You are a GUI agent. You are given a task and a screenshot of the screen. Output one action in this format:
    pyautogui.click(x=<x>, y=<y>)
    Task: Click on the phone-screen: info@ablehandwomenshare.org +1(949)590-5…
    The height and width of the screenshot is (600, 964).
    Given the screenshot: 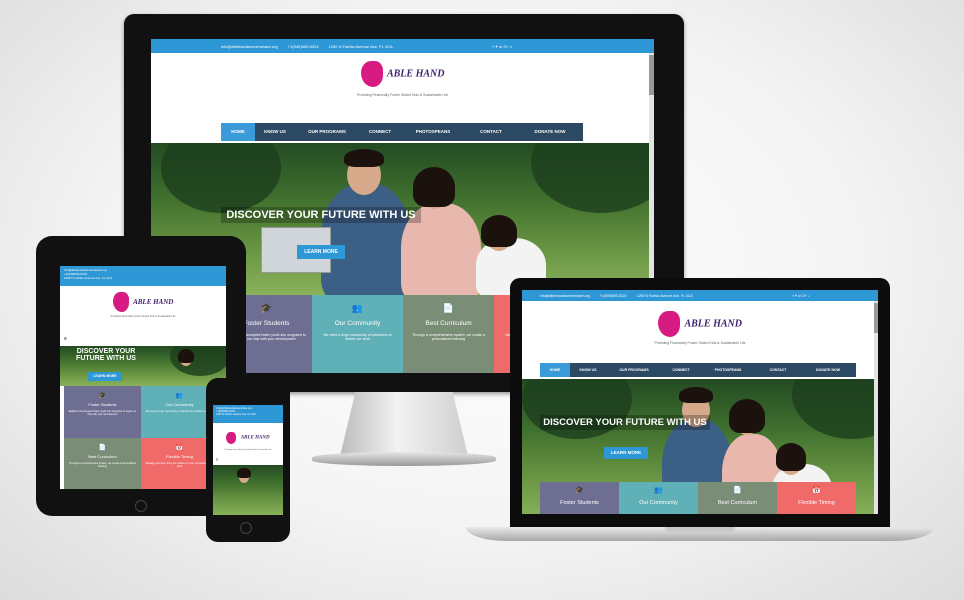 What is the action you would take?
    pyautogui.click(x=248, y=460)
    